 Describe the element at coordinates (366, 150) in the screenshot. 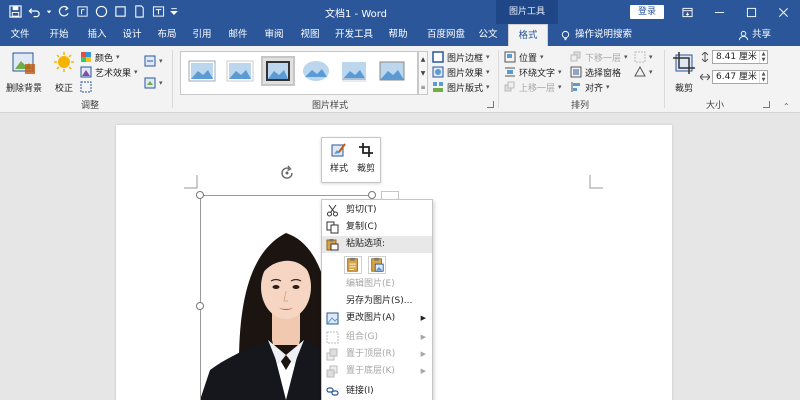

I see `crop-icon` at that location.